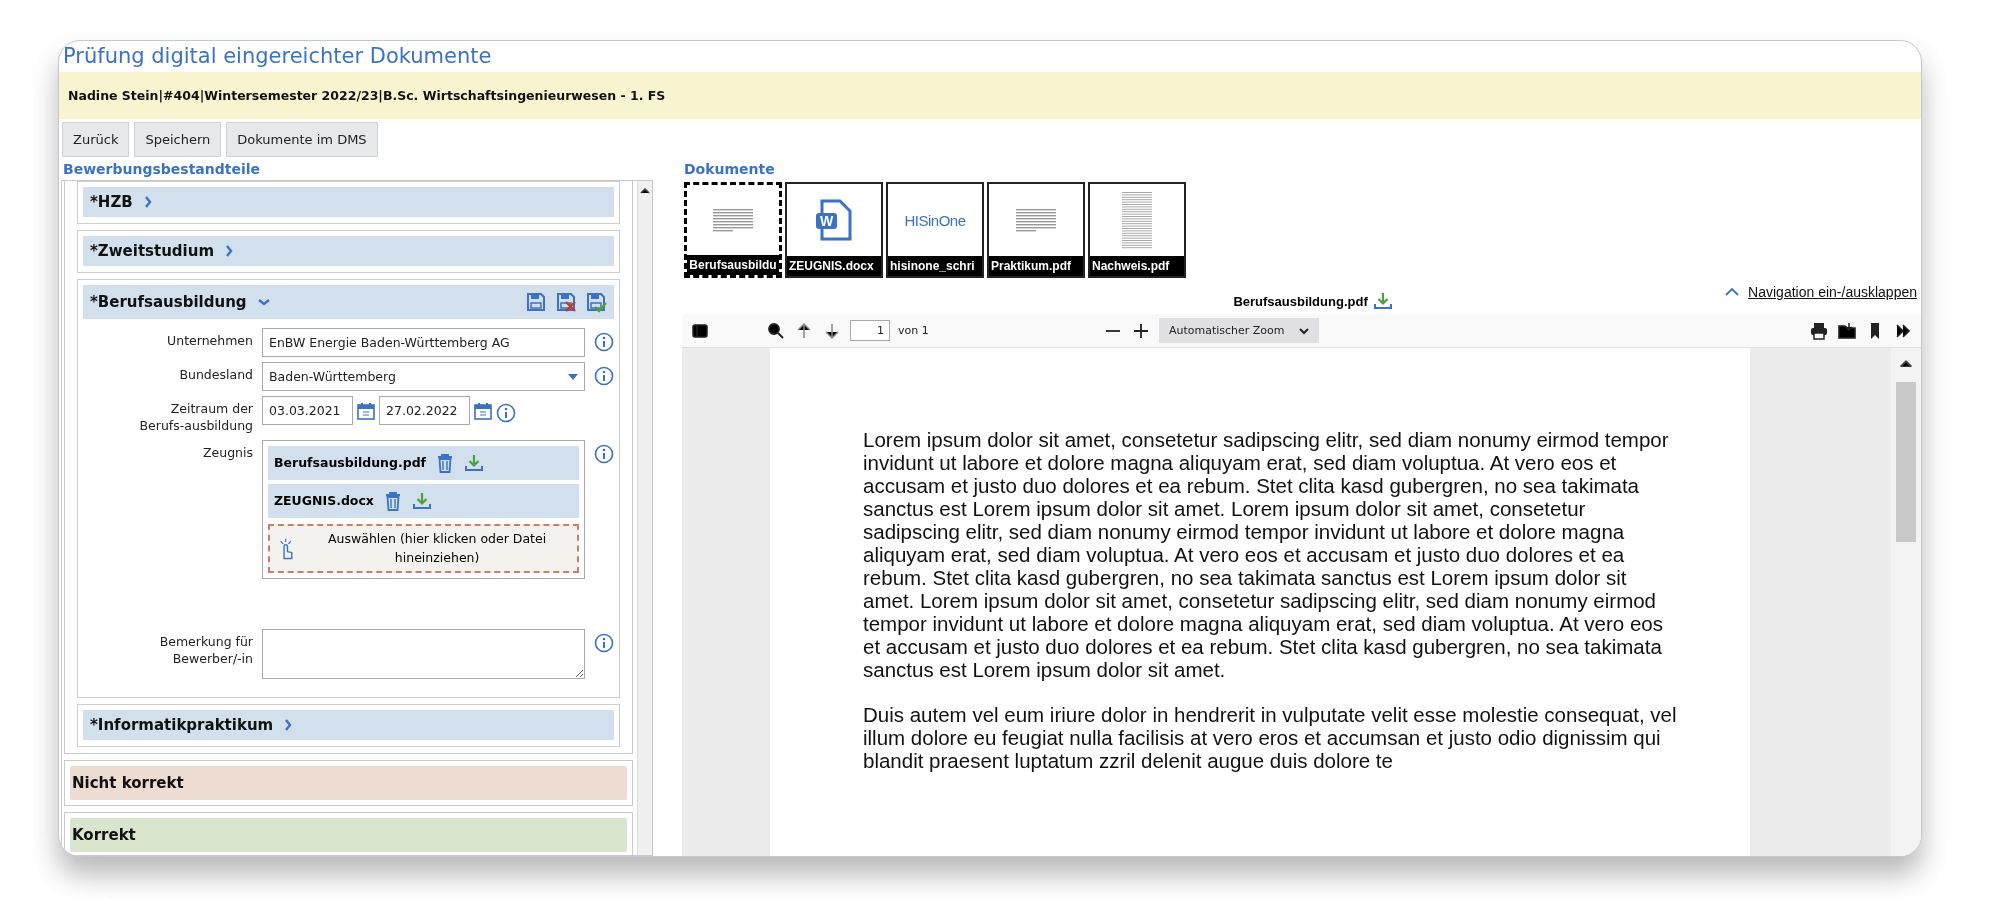  Describe the element at coordinates (730, 169) in the screenshot. I see `section-heading: Dokumente` at that location.